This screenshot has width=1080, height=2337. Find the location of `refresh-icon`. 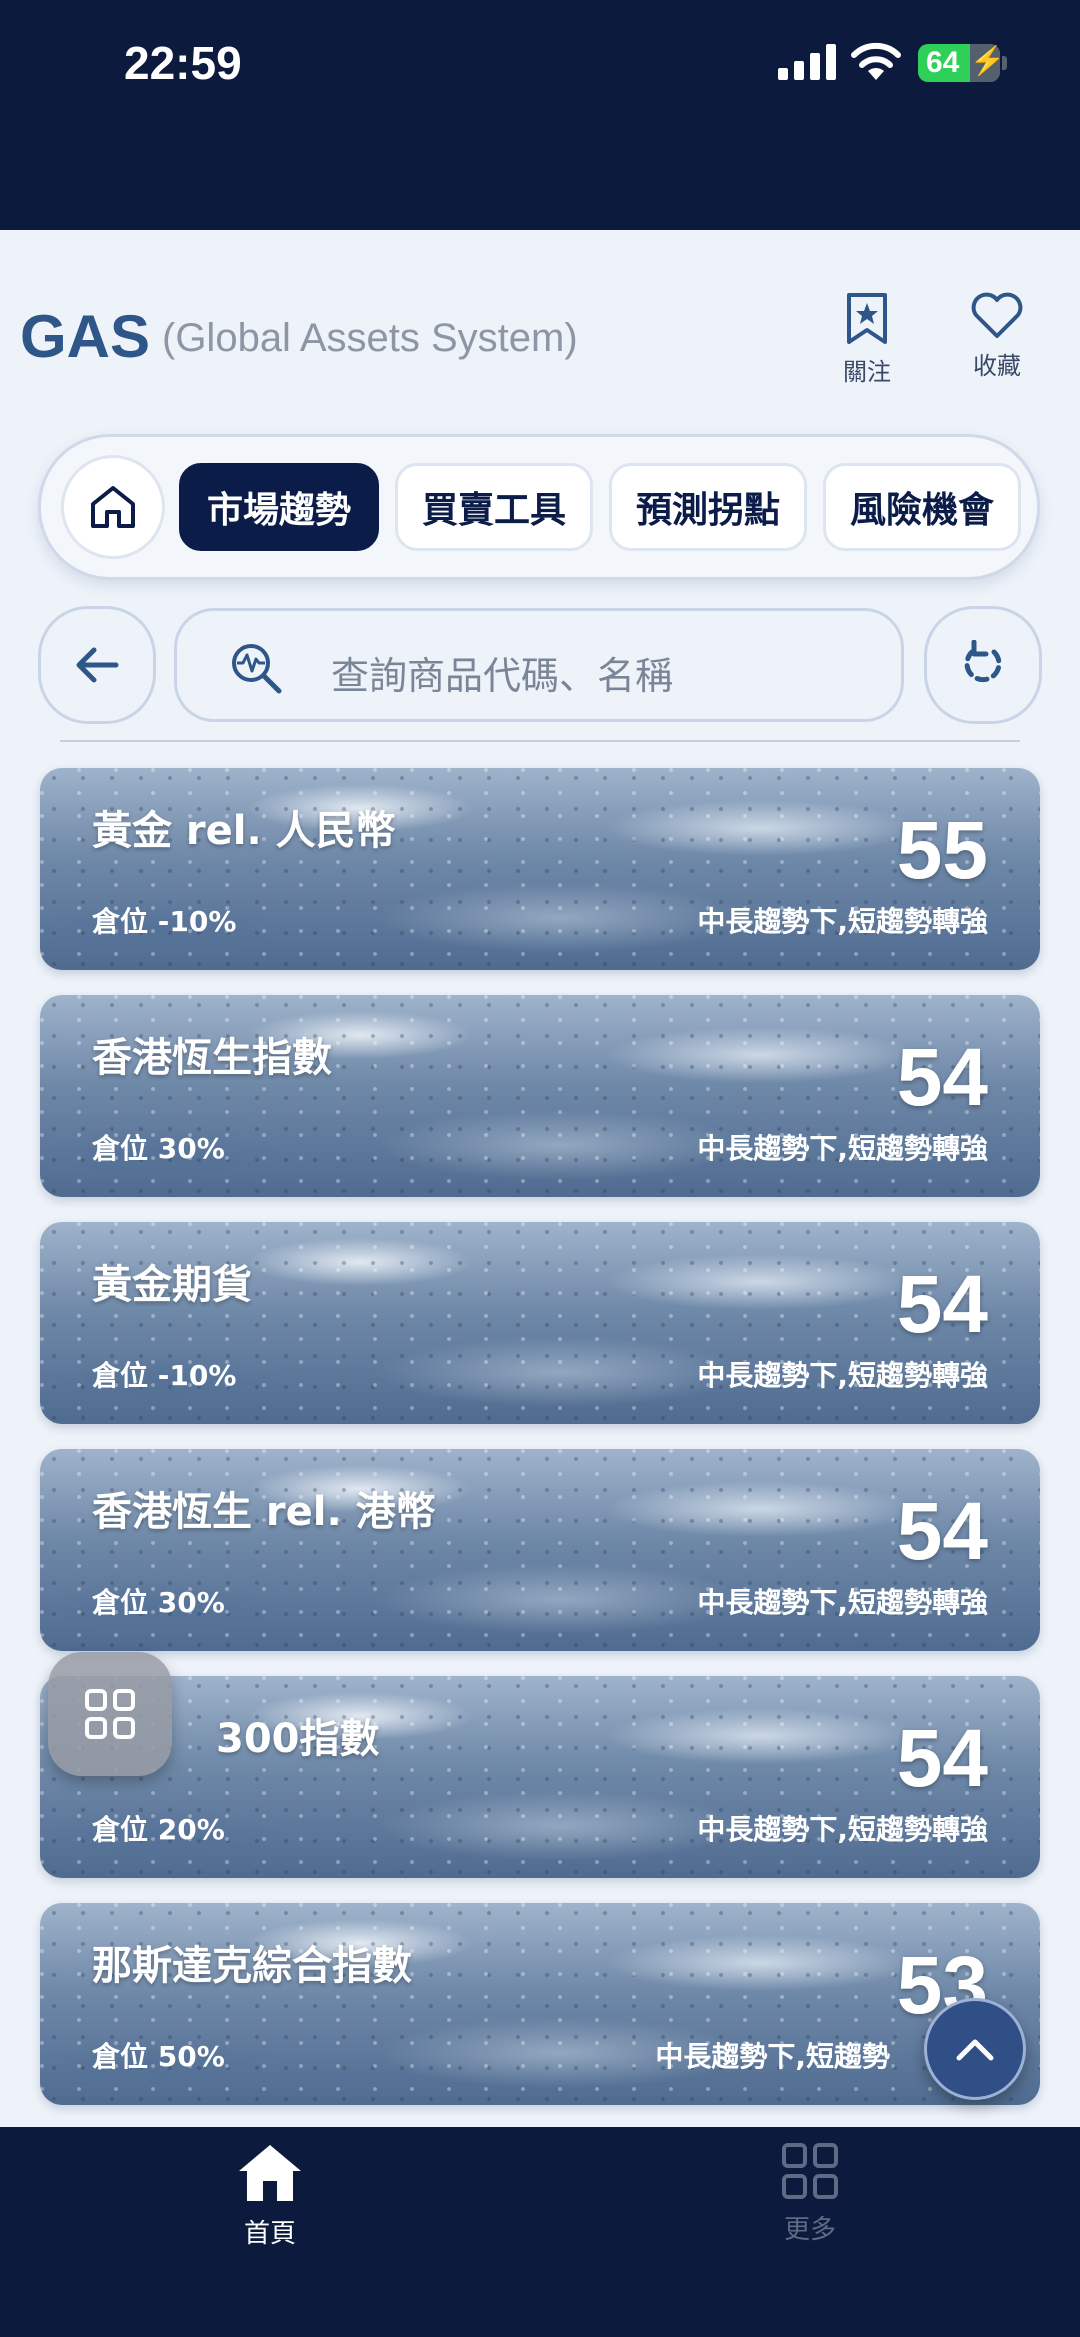

refresh-icon is located at coordinates (983, 661).